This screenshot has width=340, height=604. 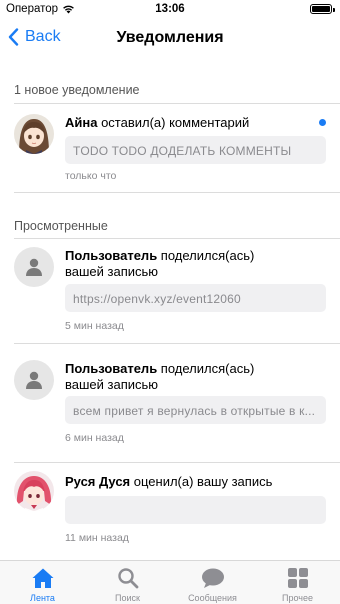 I want to click on notification-text: Айна оставил(а) комментарий, so click(x=190, y=123).